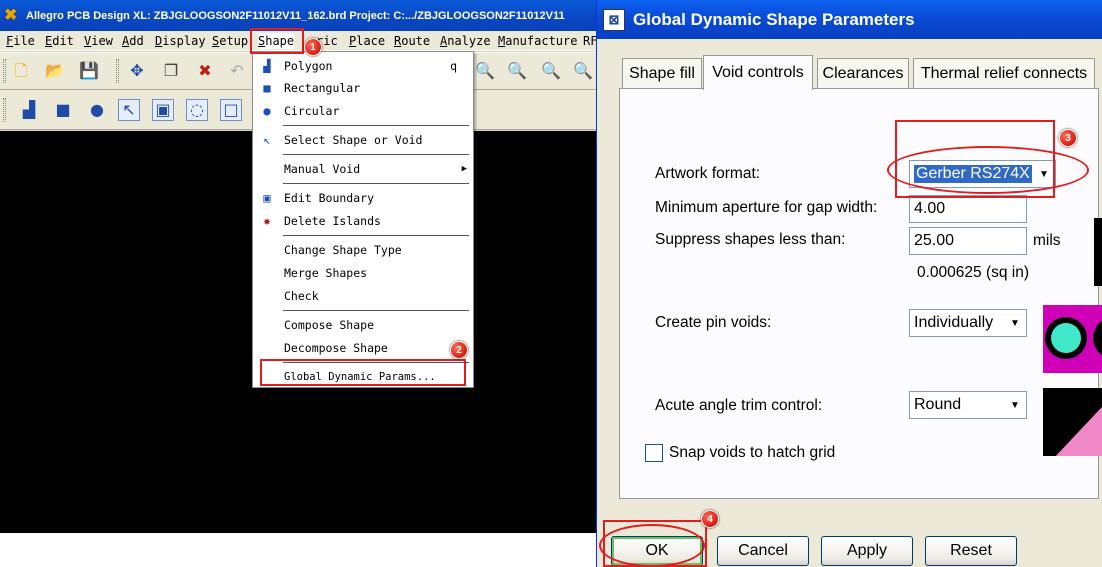 This screenshot has height=567, width=1102. Describe the element at coordinates (708, 173) in the screenshot. I see `artwork-format-label: Artwork format:` at that location.